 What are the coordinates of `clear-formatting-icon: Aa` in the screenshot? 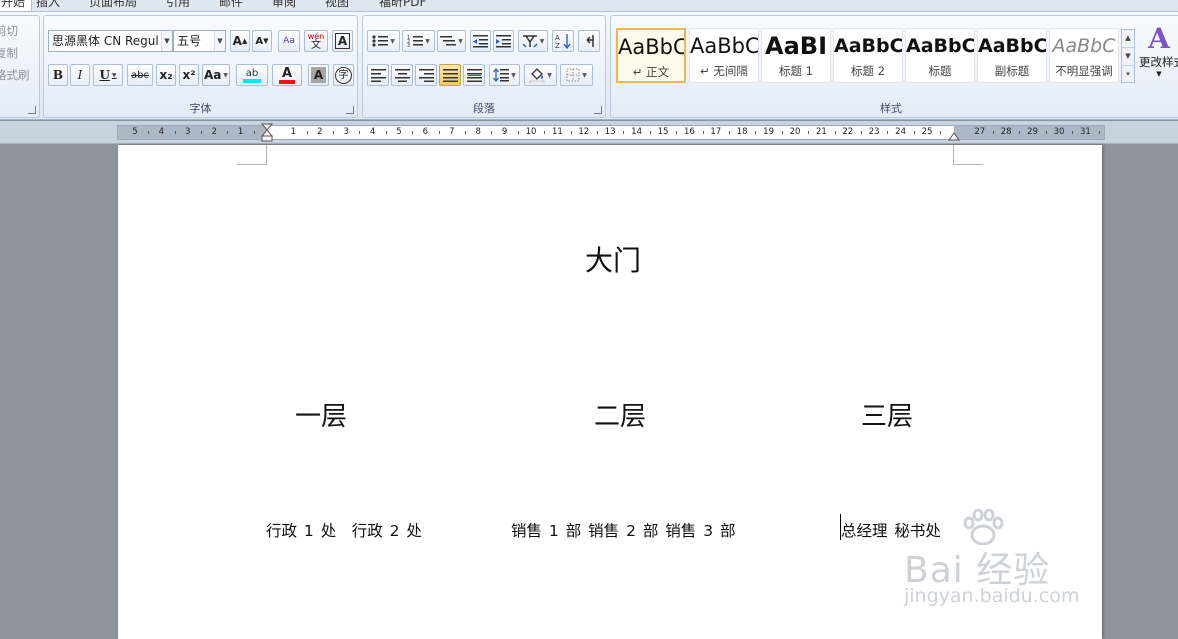 It's located at (289, 41).